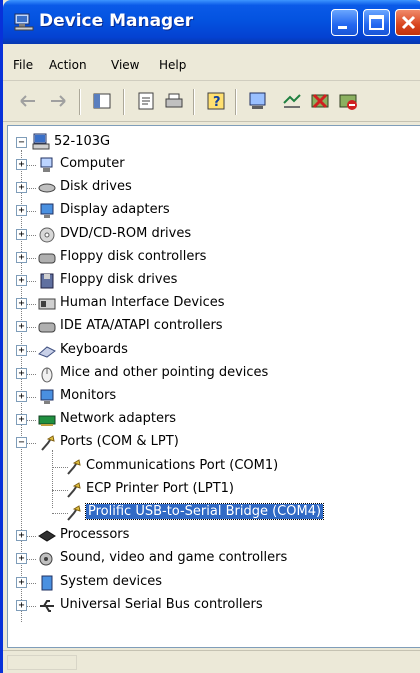  I want to click on maximize-button, so click(376, 22).